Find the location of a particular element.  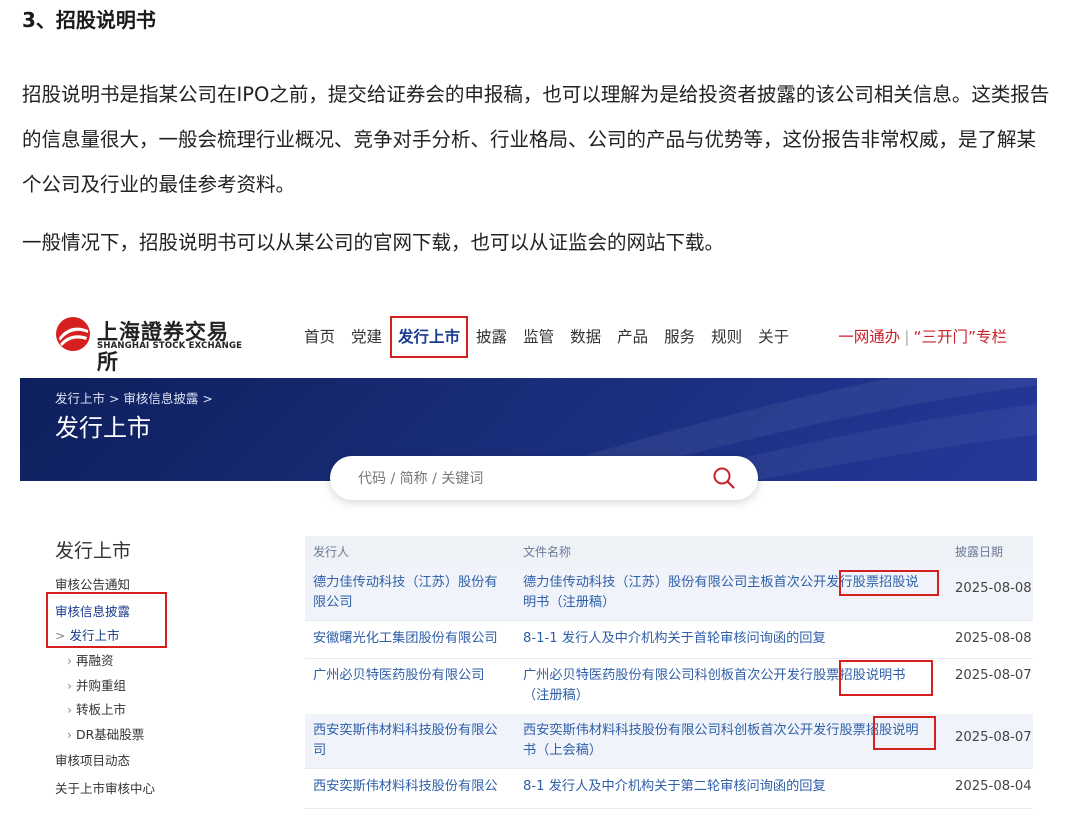

disclosure-date: 2025-08-04 is located at coordinates (993, 786).